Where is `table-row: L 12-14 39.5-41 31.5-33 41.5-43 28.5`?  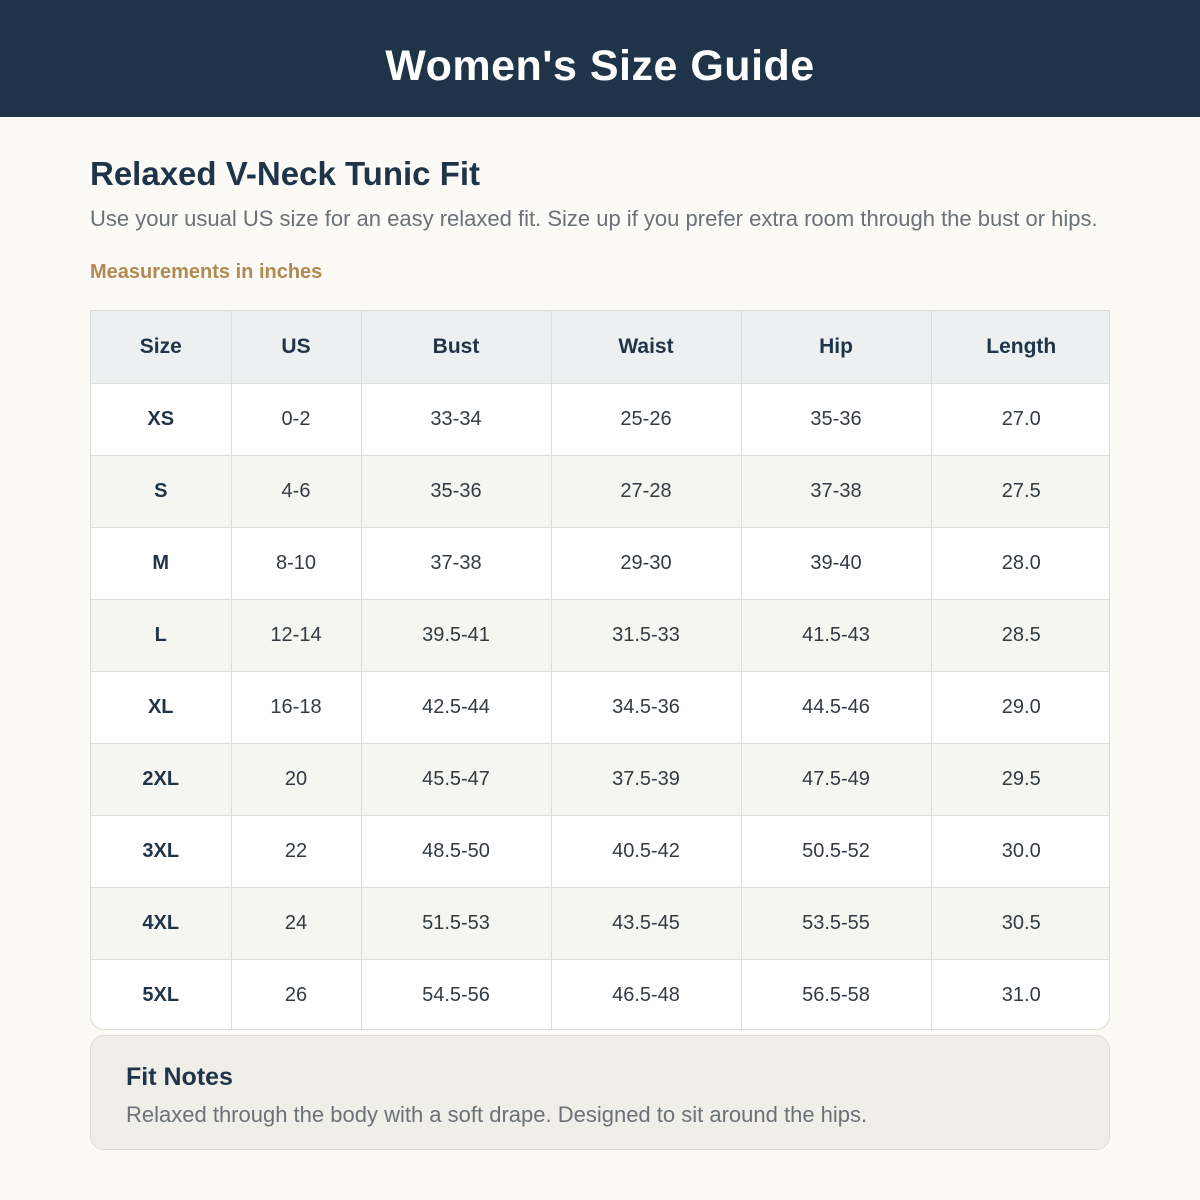 table-row: L 12-14 39.5-41 31.5-33 41.5-43 28.5 is located at coordinates (600, 635).